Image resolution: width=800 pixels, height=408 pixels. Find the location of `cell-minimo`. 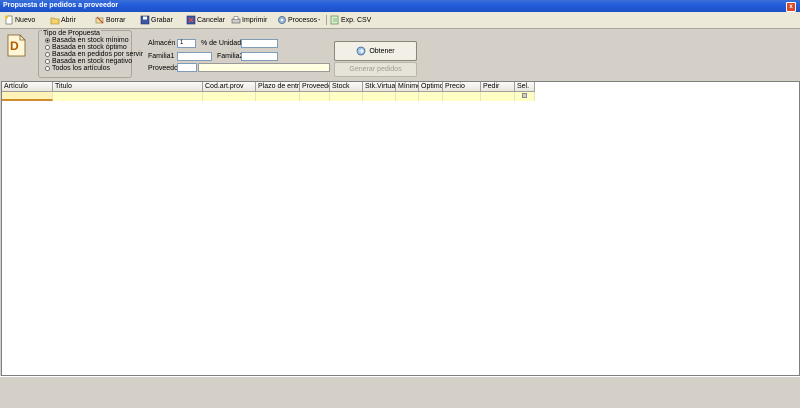

cell-minimo is located at coordinates (407, 96).